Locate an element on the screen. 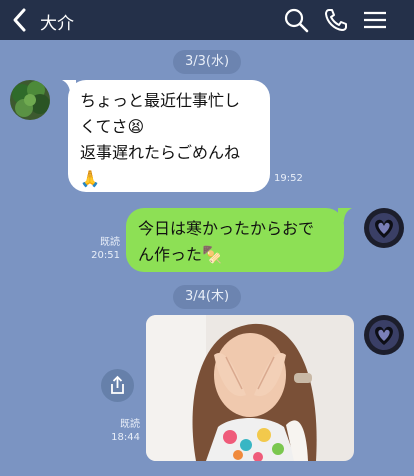 The width and height of the screenshot is (414, 476). message-time: 18:44 is located at coordinates (125, 437).